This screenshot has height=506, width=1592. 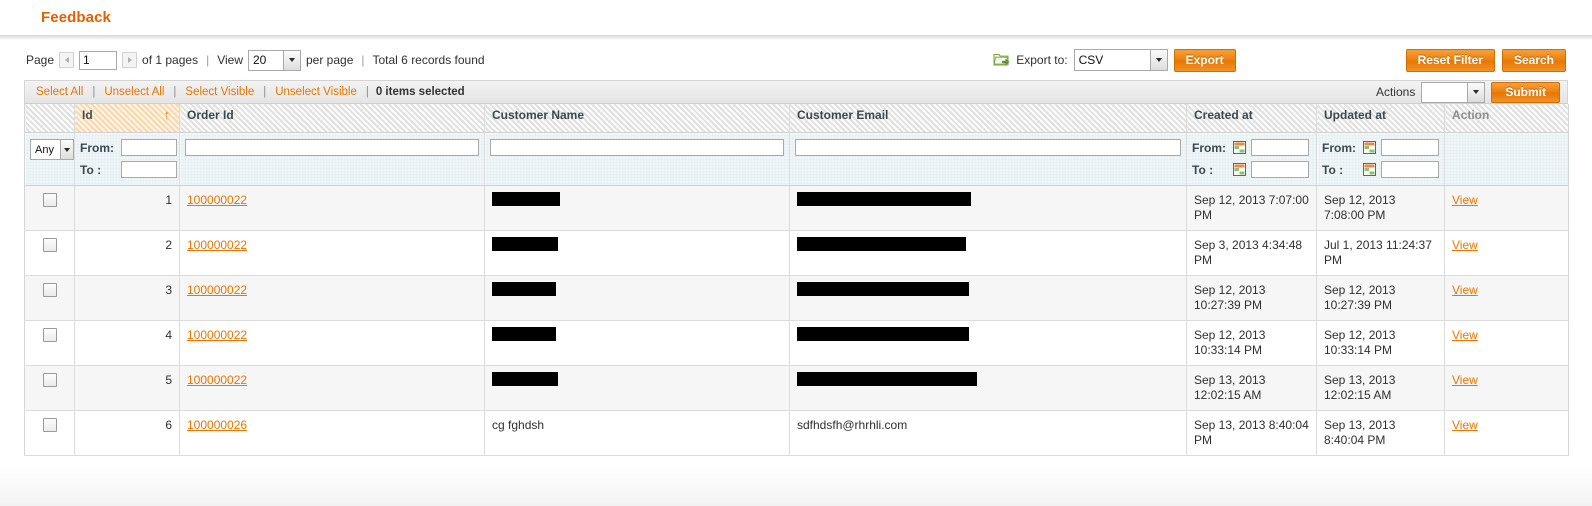 I want to click on export-format-value: CSV, so click(x=1091, y=60).